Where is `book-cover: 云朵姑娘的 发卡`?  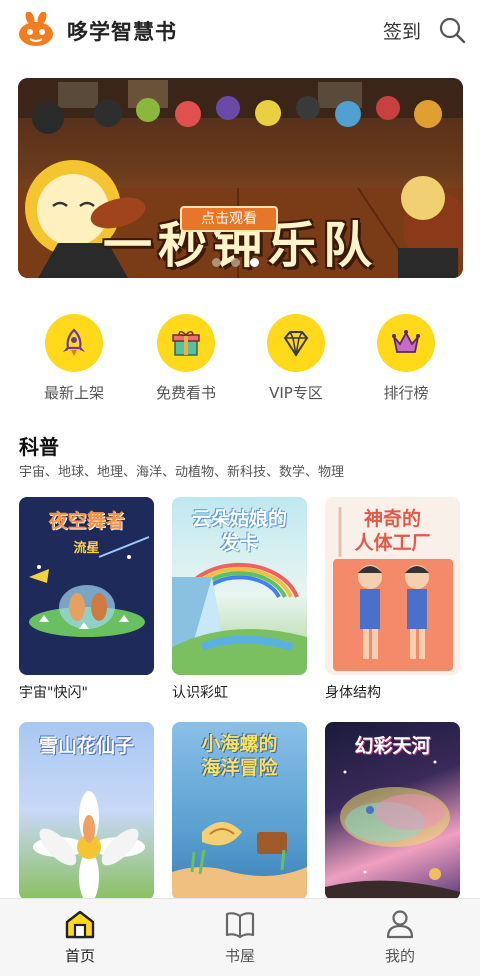
book-cover: 云朵姑娘的 发卡 is located at coordinates (239, 586).